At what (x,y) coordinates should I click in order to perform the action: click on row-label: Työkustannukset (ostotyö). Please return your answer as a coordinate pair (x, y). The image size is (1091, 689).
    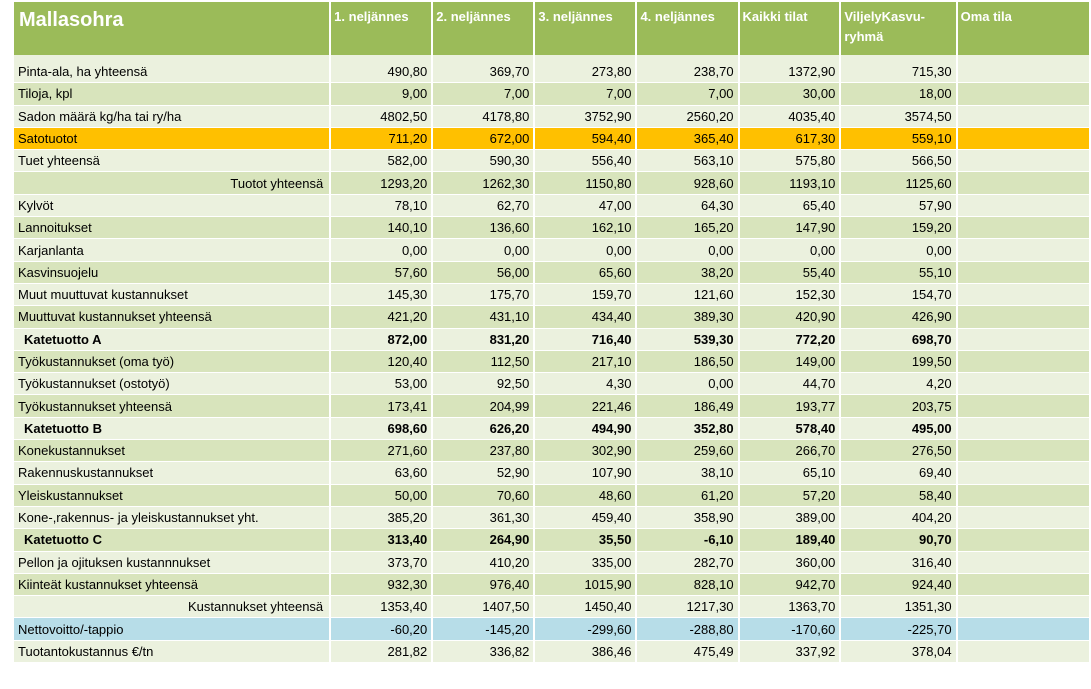
    Looking at the image, I should click on (172, 384).